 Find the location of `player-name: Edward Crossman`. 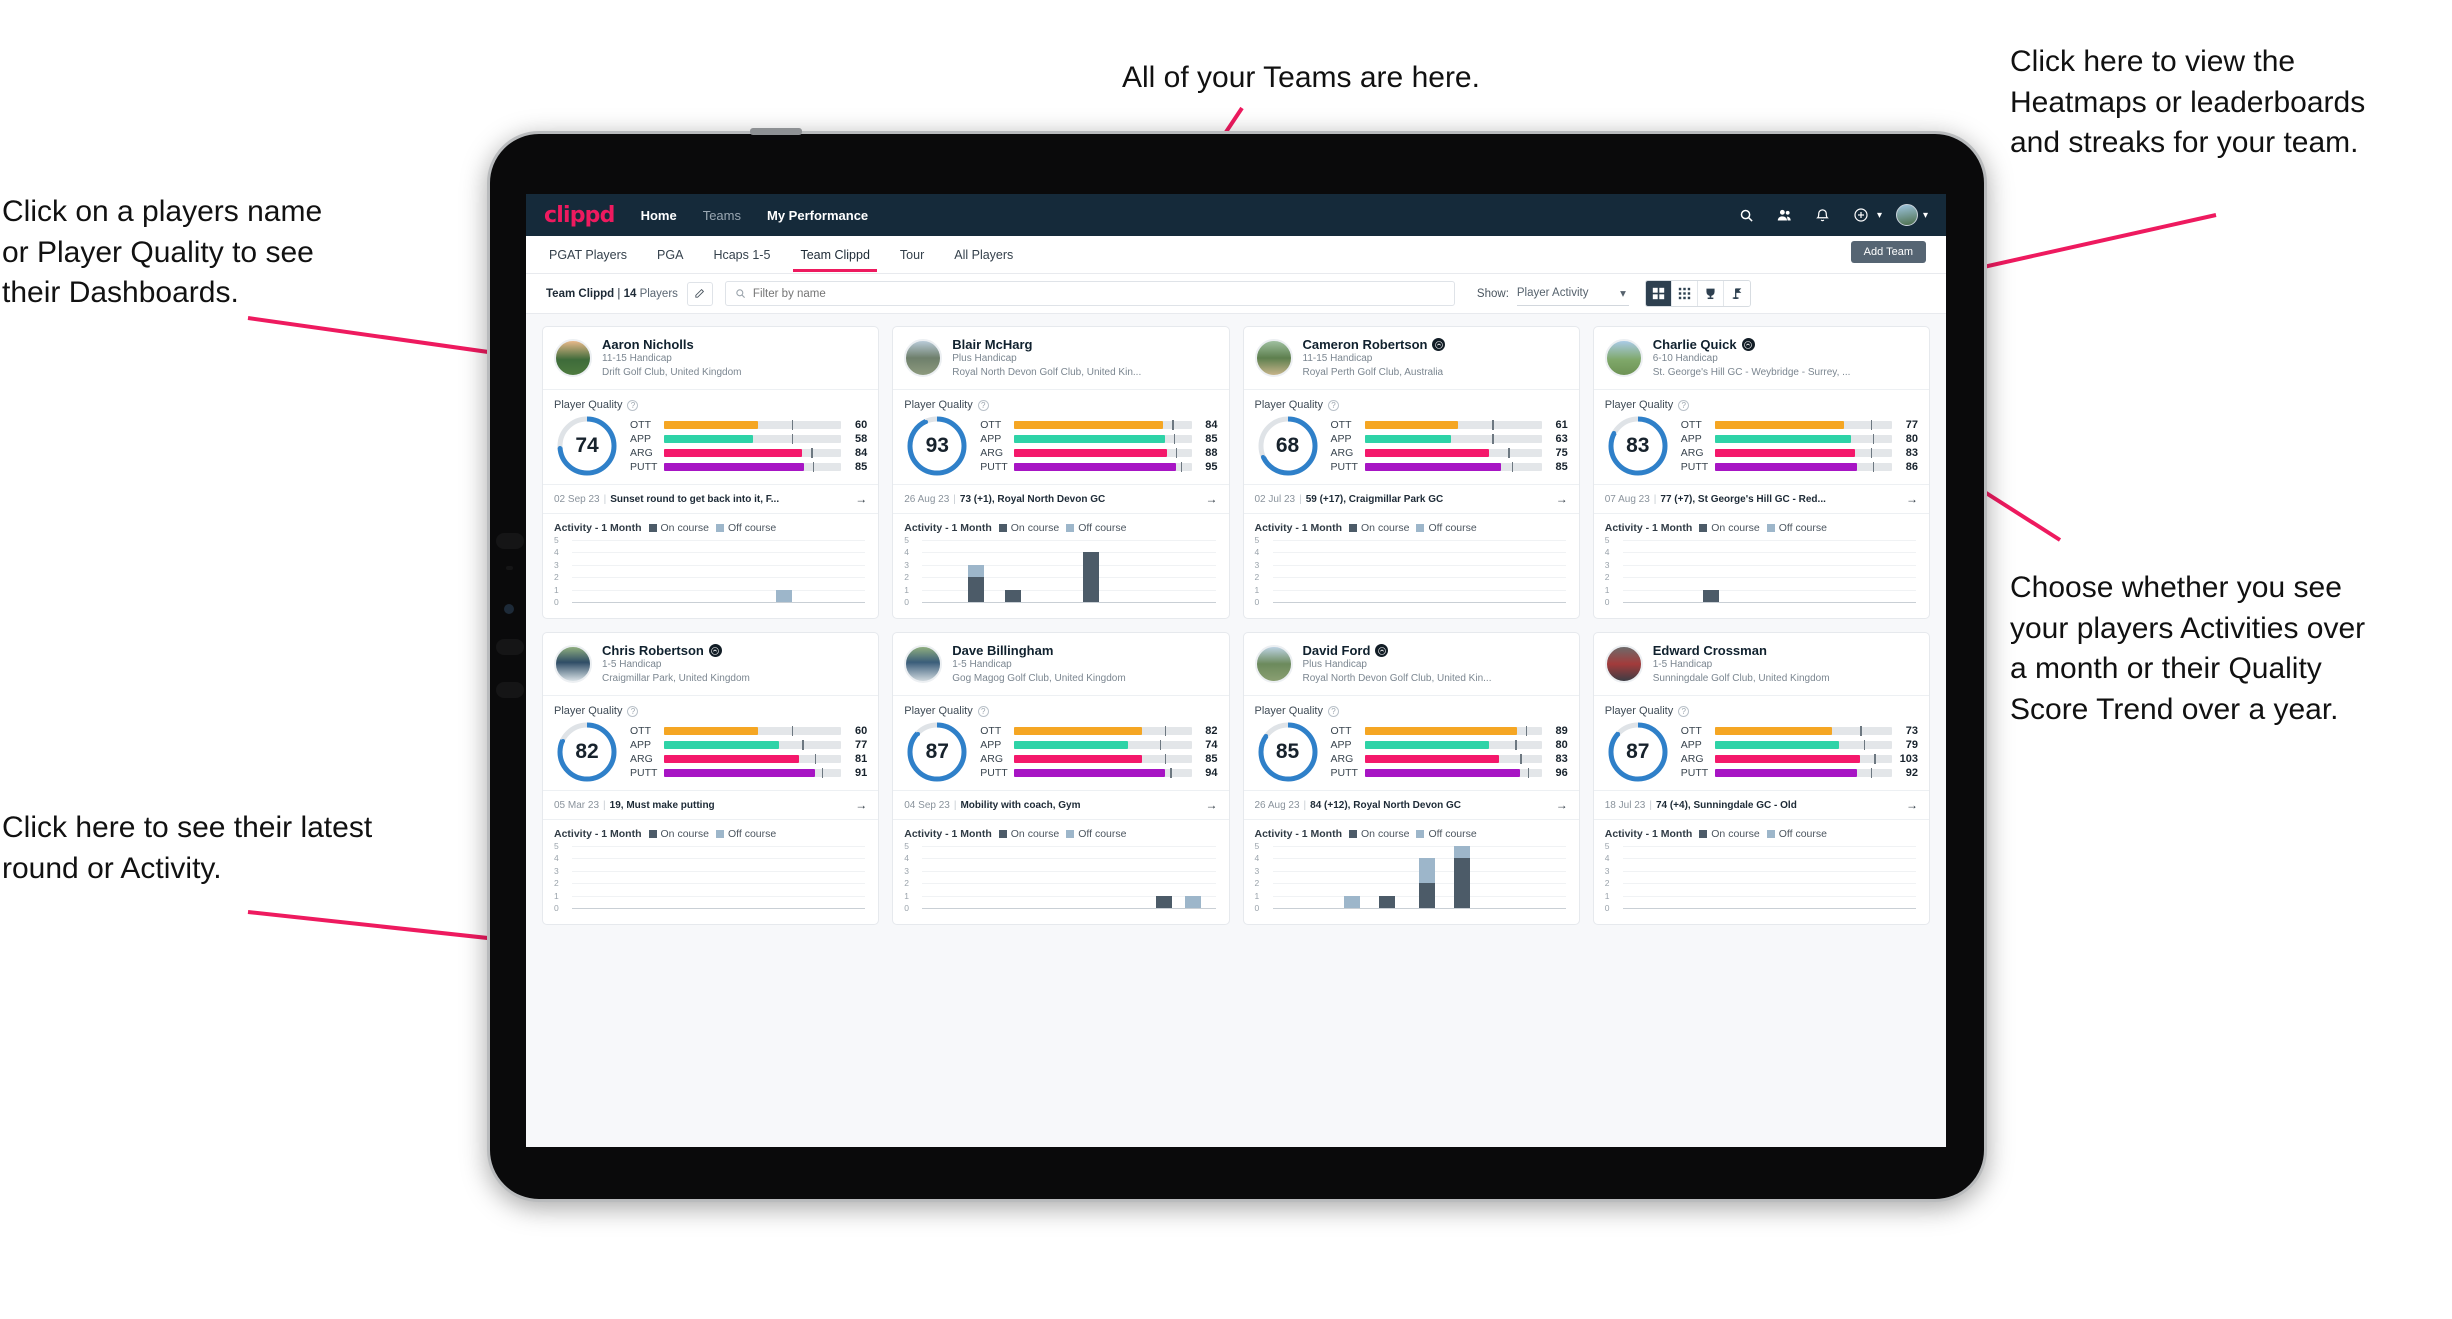

player-name: Edward Crossman is located at coordinates (1741, 650).